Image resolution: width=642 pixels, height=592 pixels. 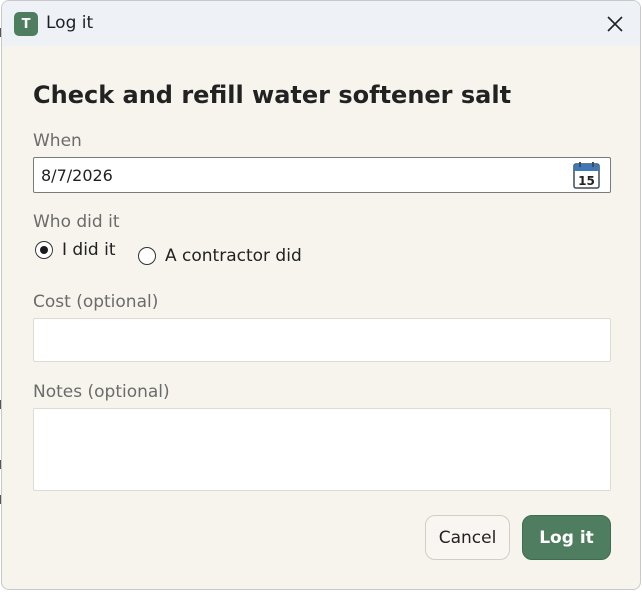 I want to click on cost-label: Cost (optional), so click(x=96, y=302).